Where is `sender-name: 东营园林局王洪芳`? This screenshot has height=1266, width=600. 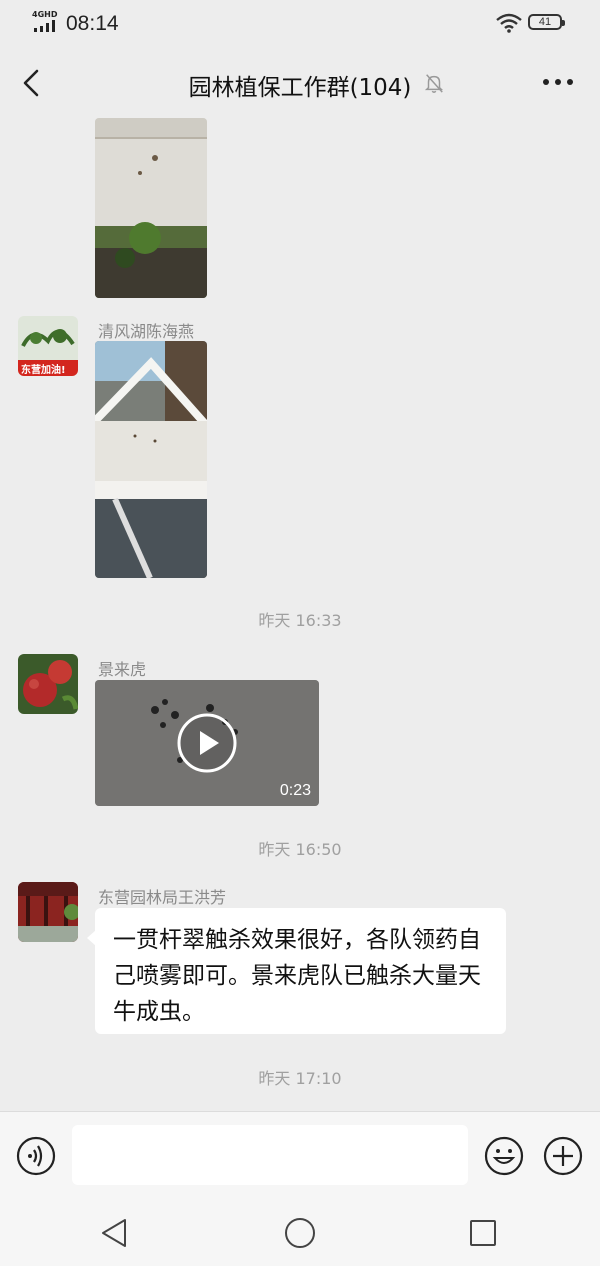
sender-name: 东营园林局王洪芳 is located at coordinates (162, 897).